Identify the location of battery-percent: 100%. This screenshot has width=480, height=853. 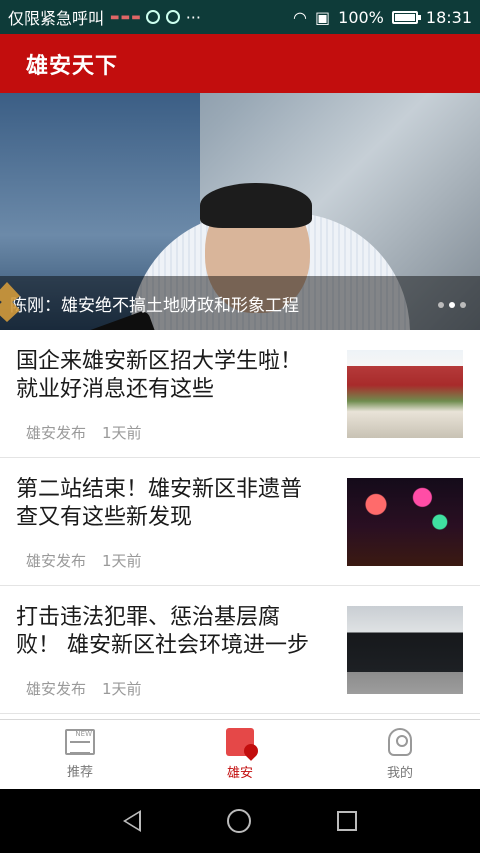
(361, 17).